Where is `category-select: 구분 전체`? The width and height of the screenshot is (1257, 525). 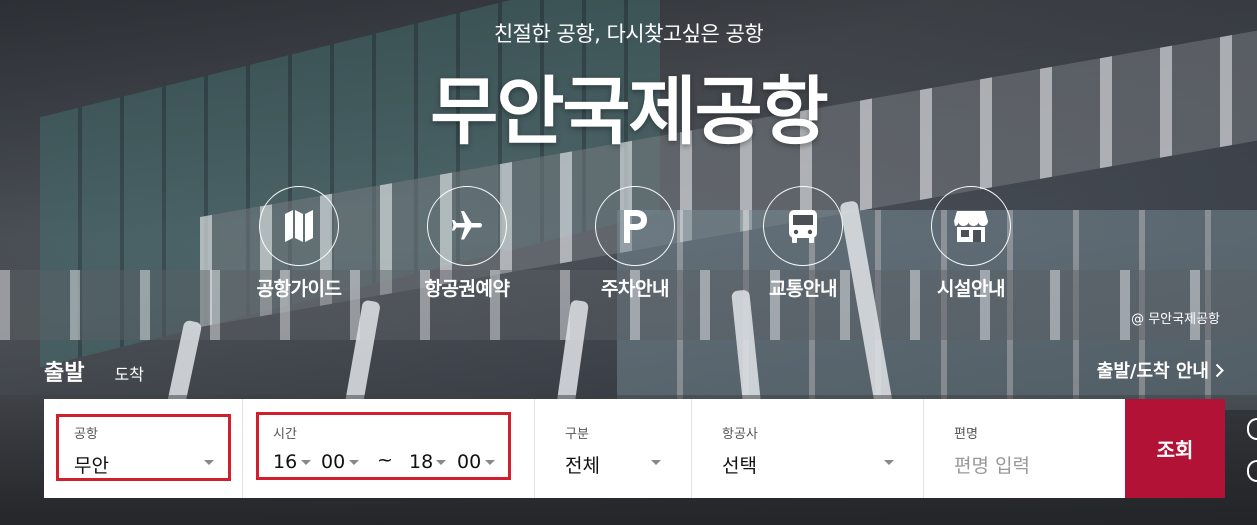
category-select: 구분 전체 is located at coordinates (613, 448).